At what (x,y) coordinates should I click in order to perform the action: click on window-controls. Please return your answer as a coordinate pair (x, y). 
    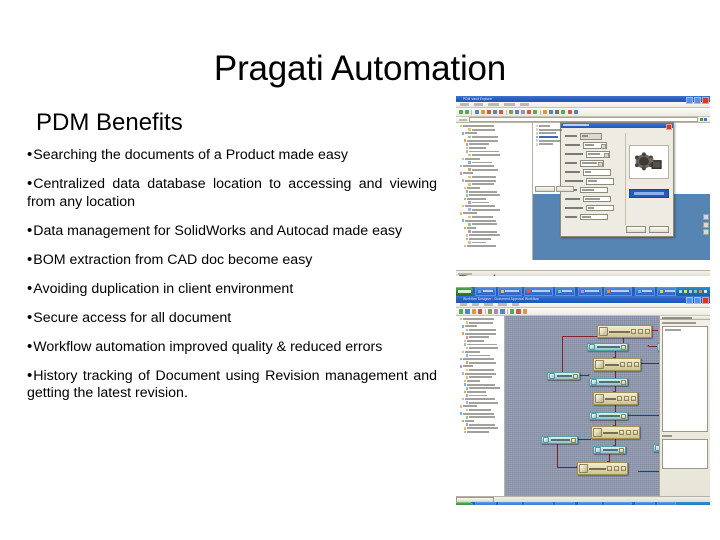
    Looking at the image, I should click on (697, 100).